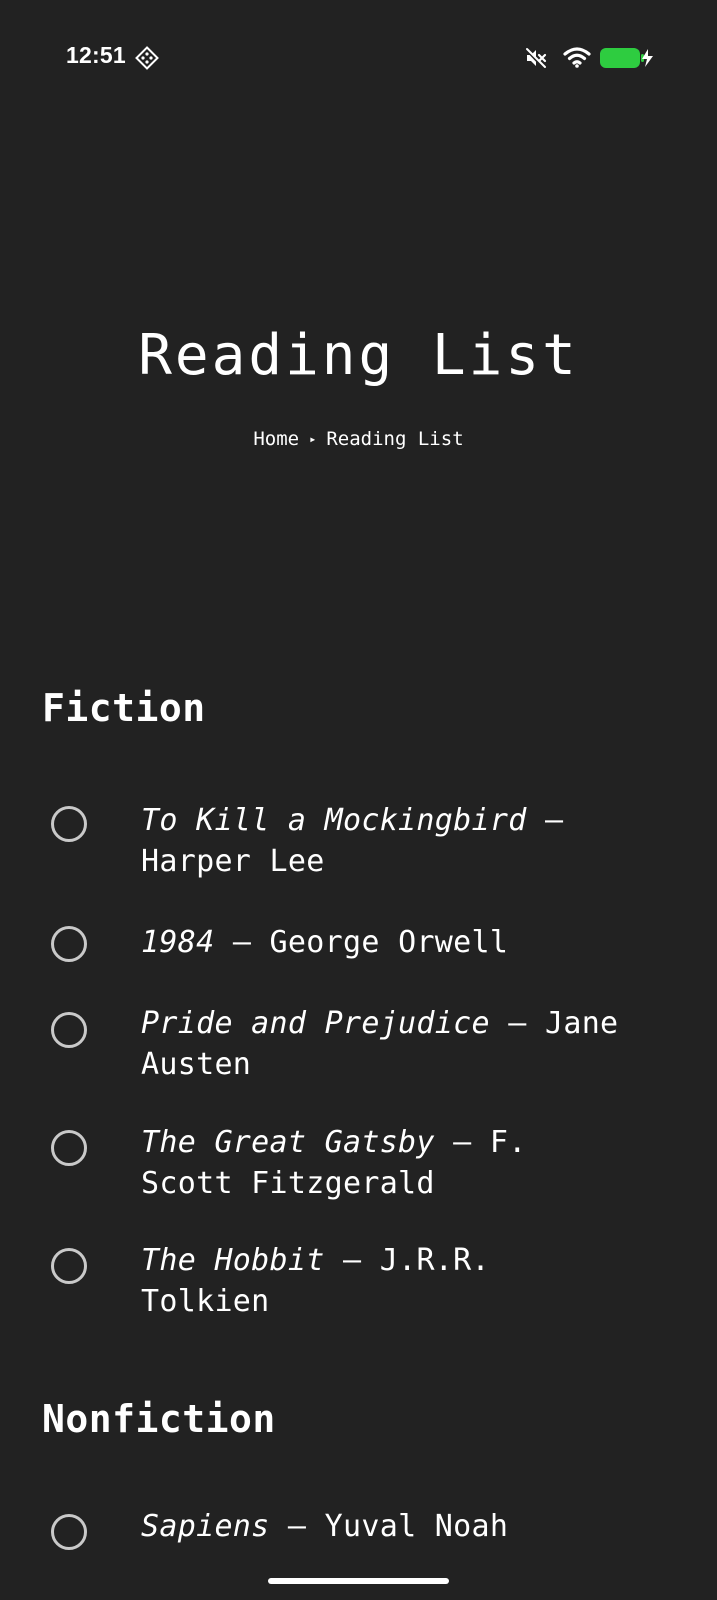 This screenshot has height=1600, width=717. I want to click on book-author-initials: J.R.R., so click(434, 1260).